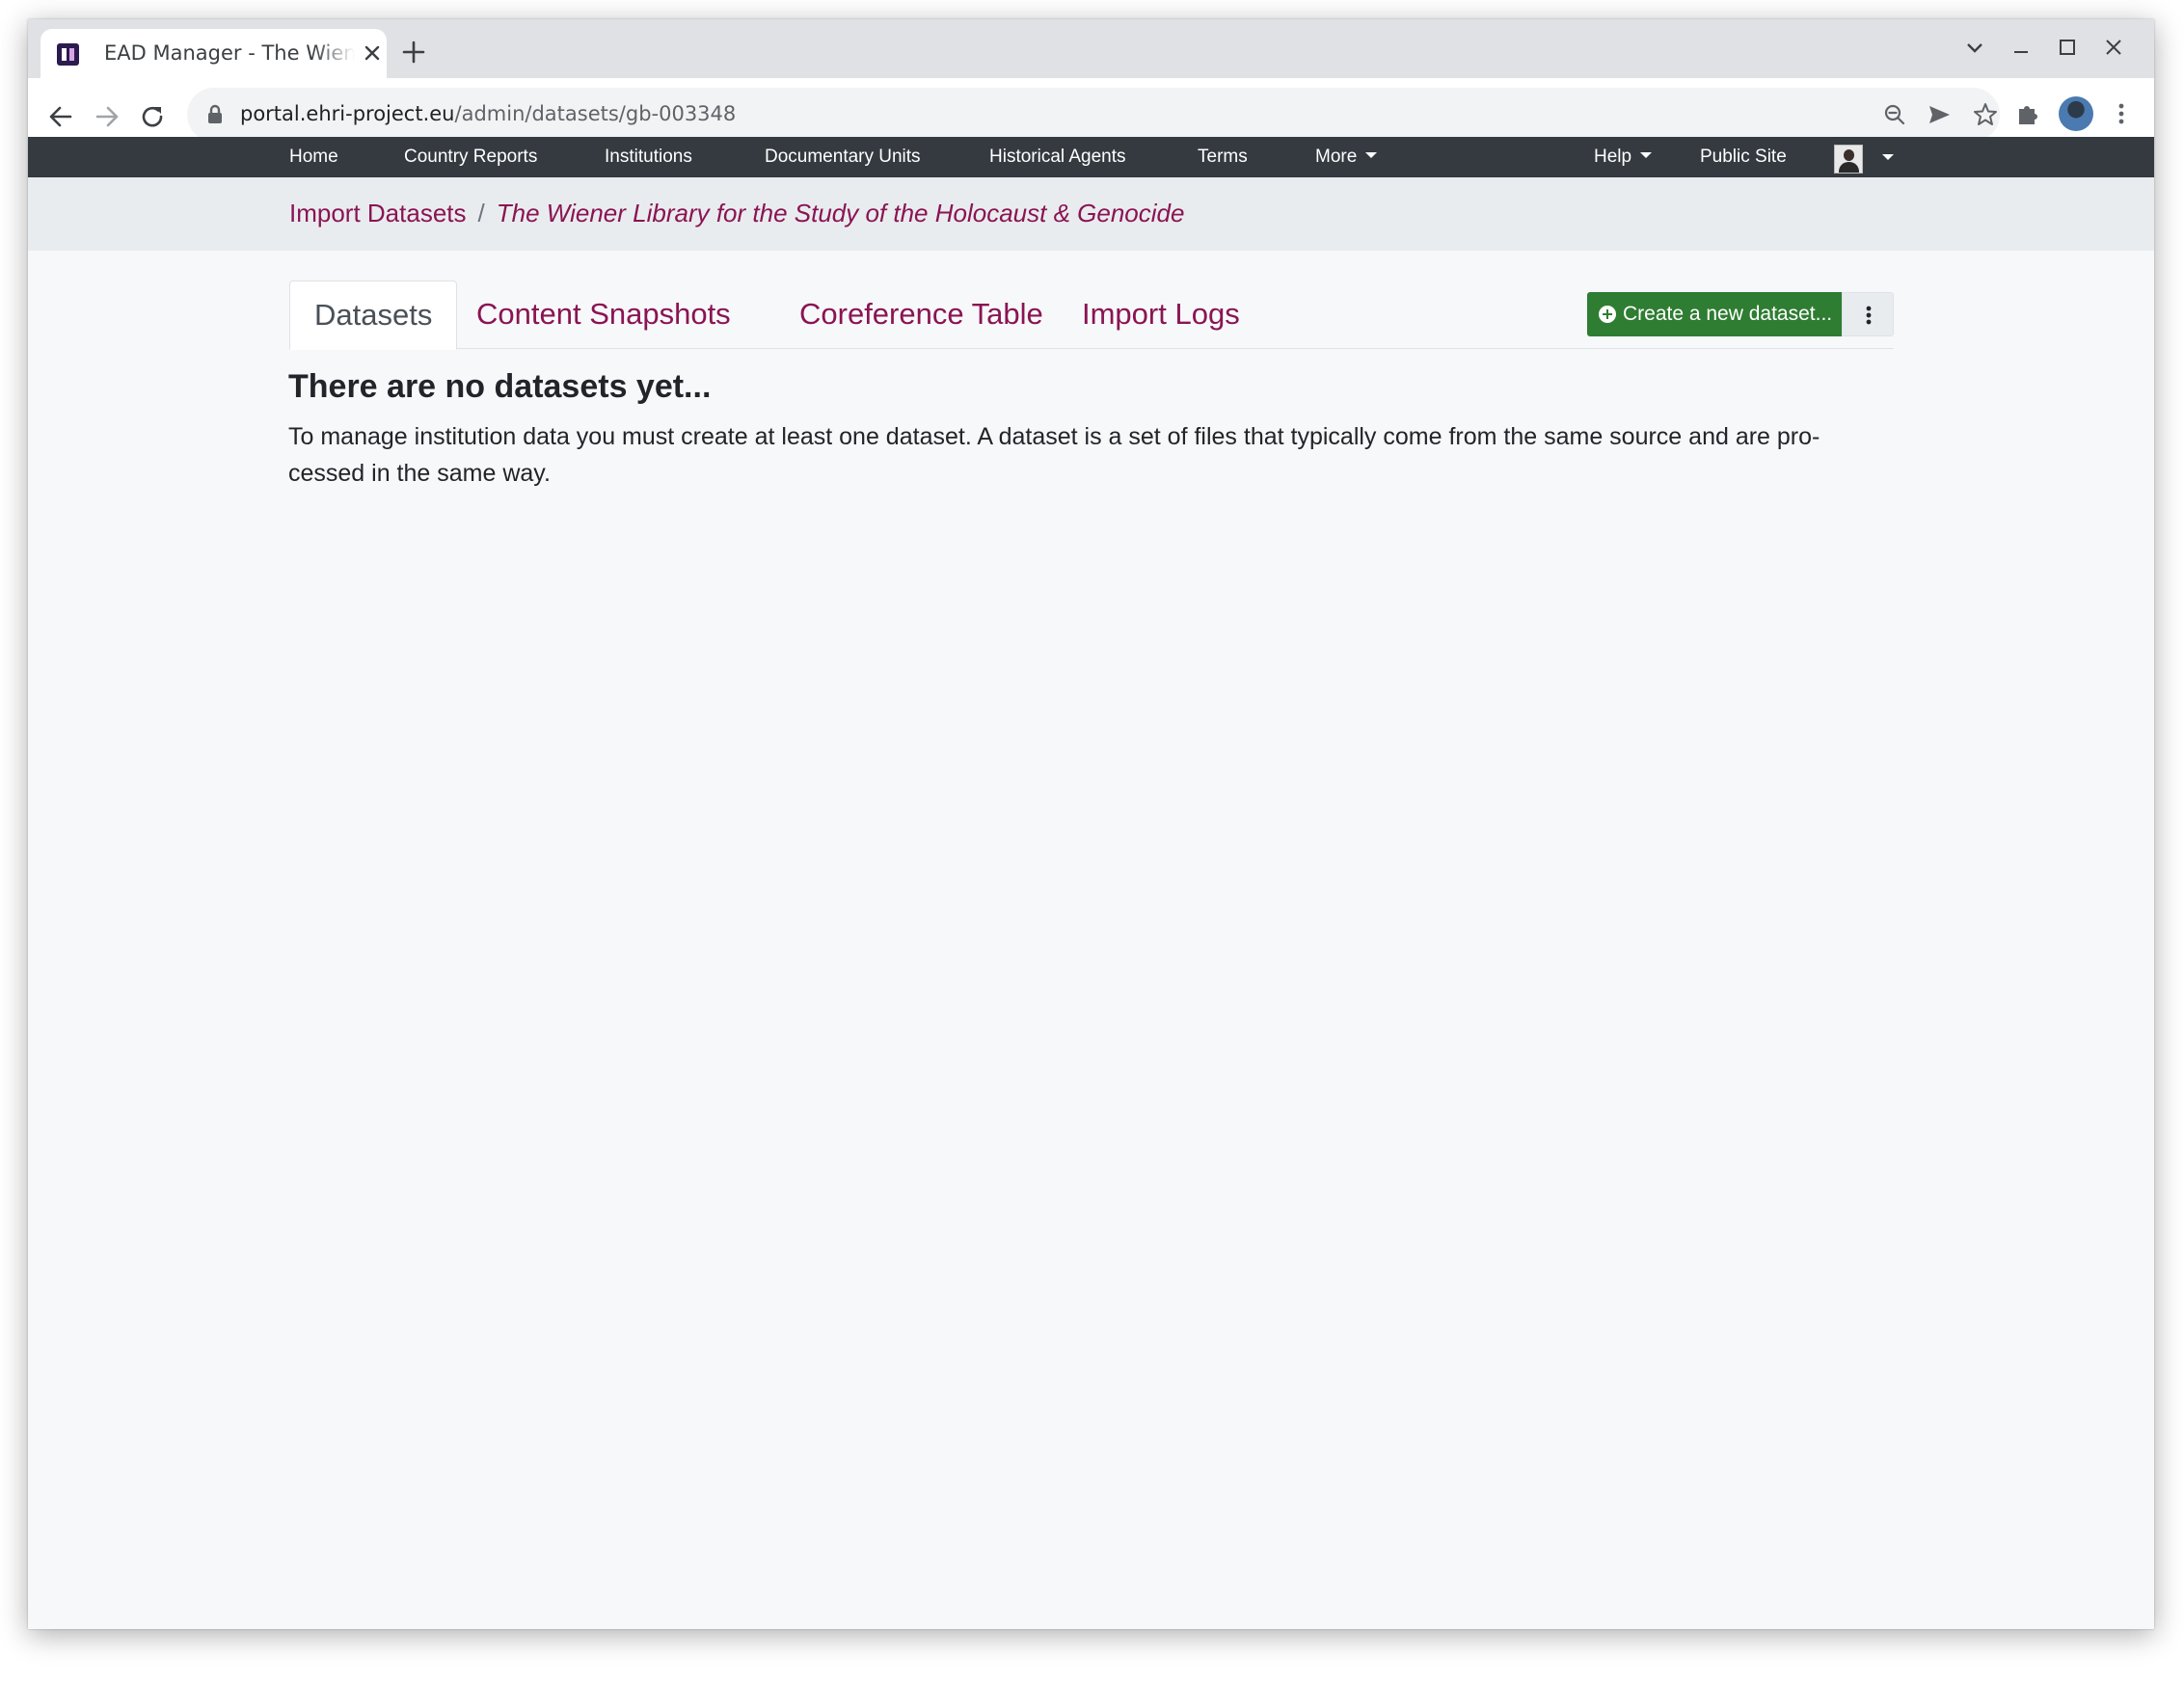  I want to click on vertical-ellipsis-icon, so click(1869, 315).